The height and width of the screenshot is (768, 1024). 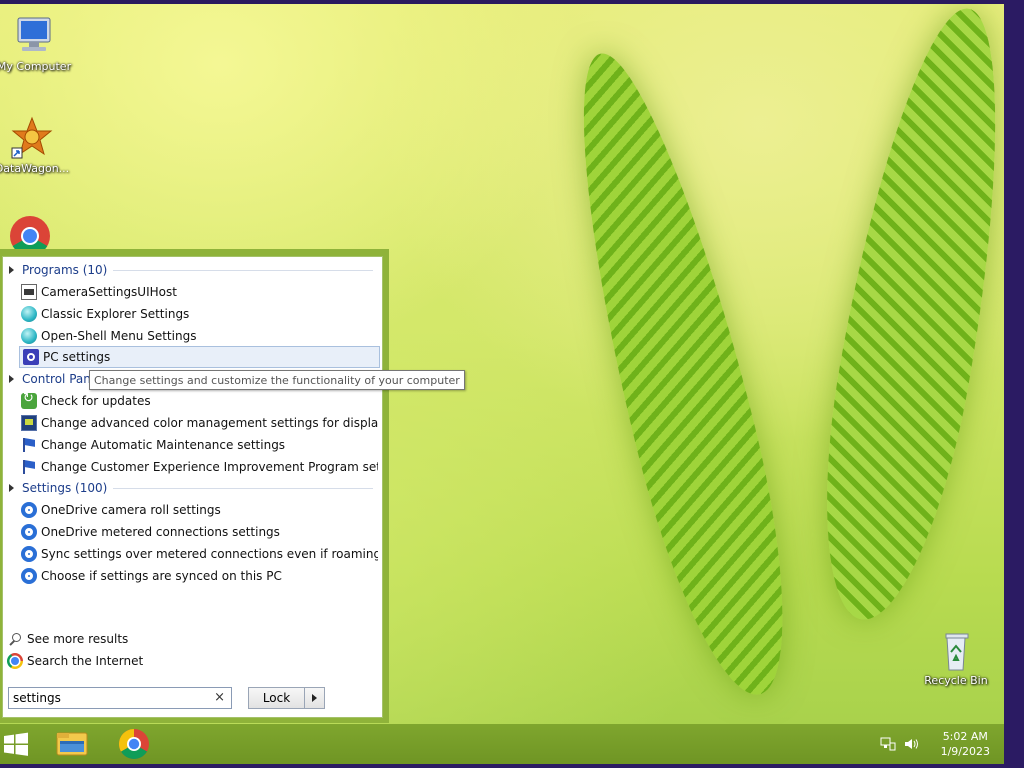 I want to click on control-panel-item: Check for updates, so click(x=198, y=401).